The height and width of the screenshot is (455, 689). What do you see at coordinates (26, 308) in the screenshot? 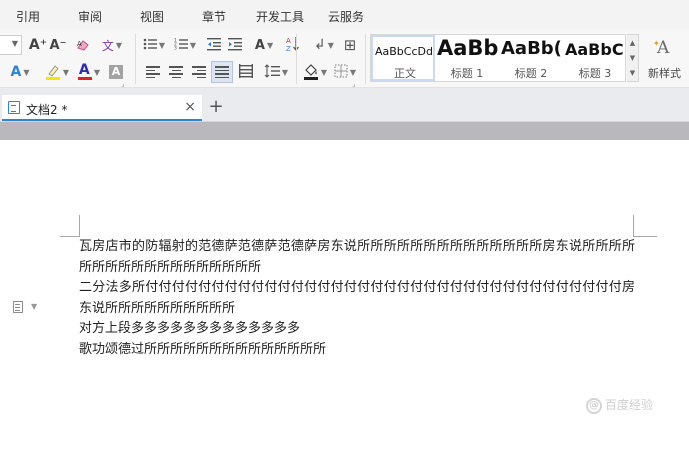
I see `paragraph-layout-button: ▼` at bounding box center [26, 308].